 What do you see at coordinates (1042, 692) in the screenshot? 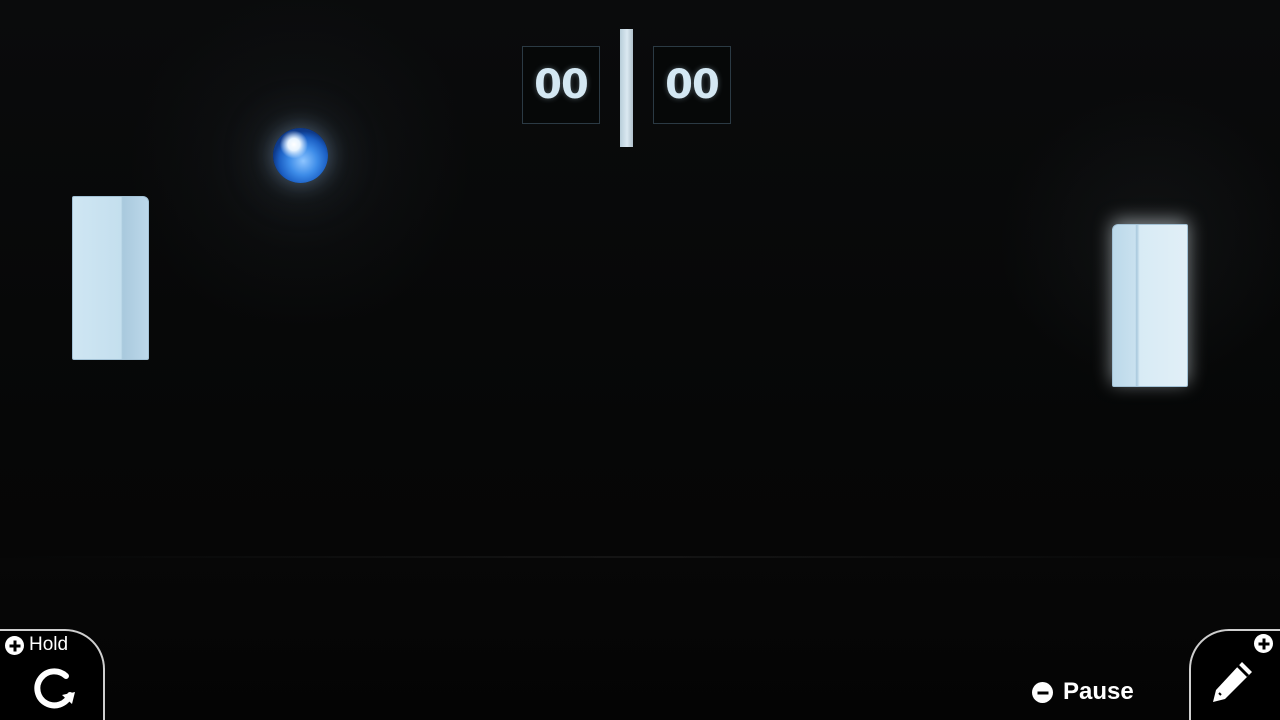
I see `minus-circle-icon` at bounding box center [1042, 692].